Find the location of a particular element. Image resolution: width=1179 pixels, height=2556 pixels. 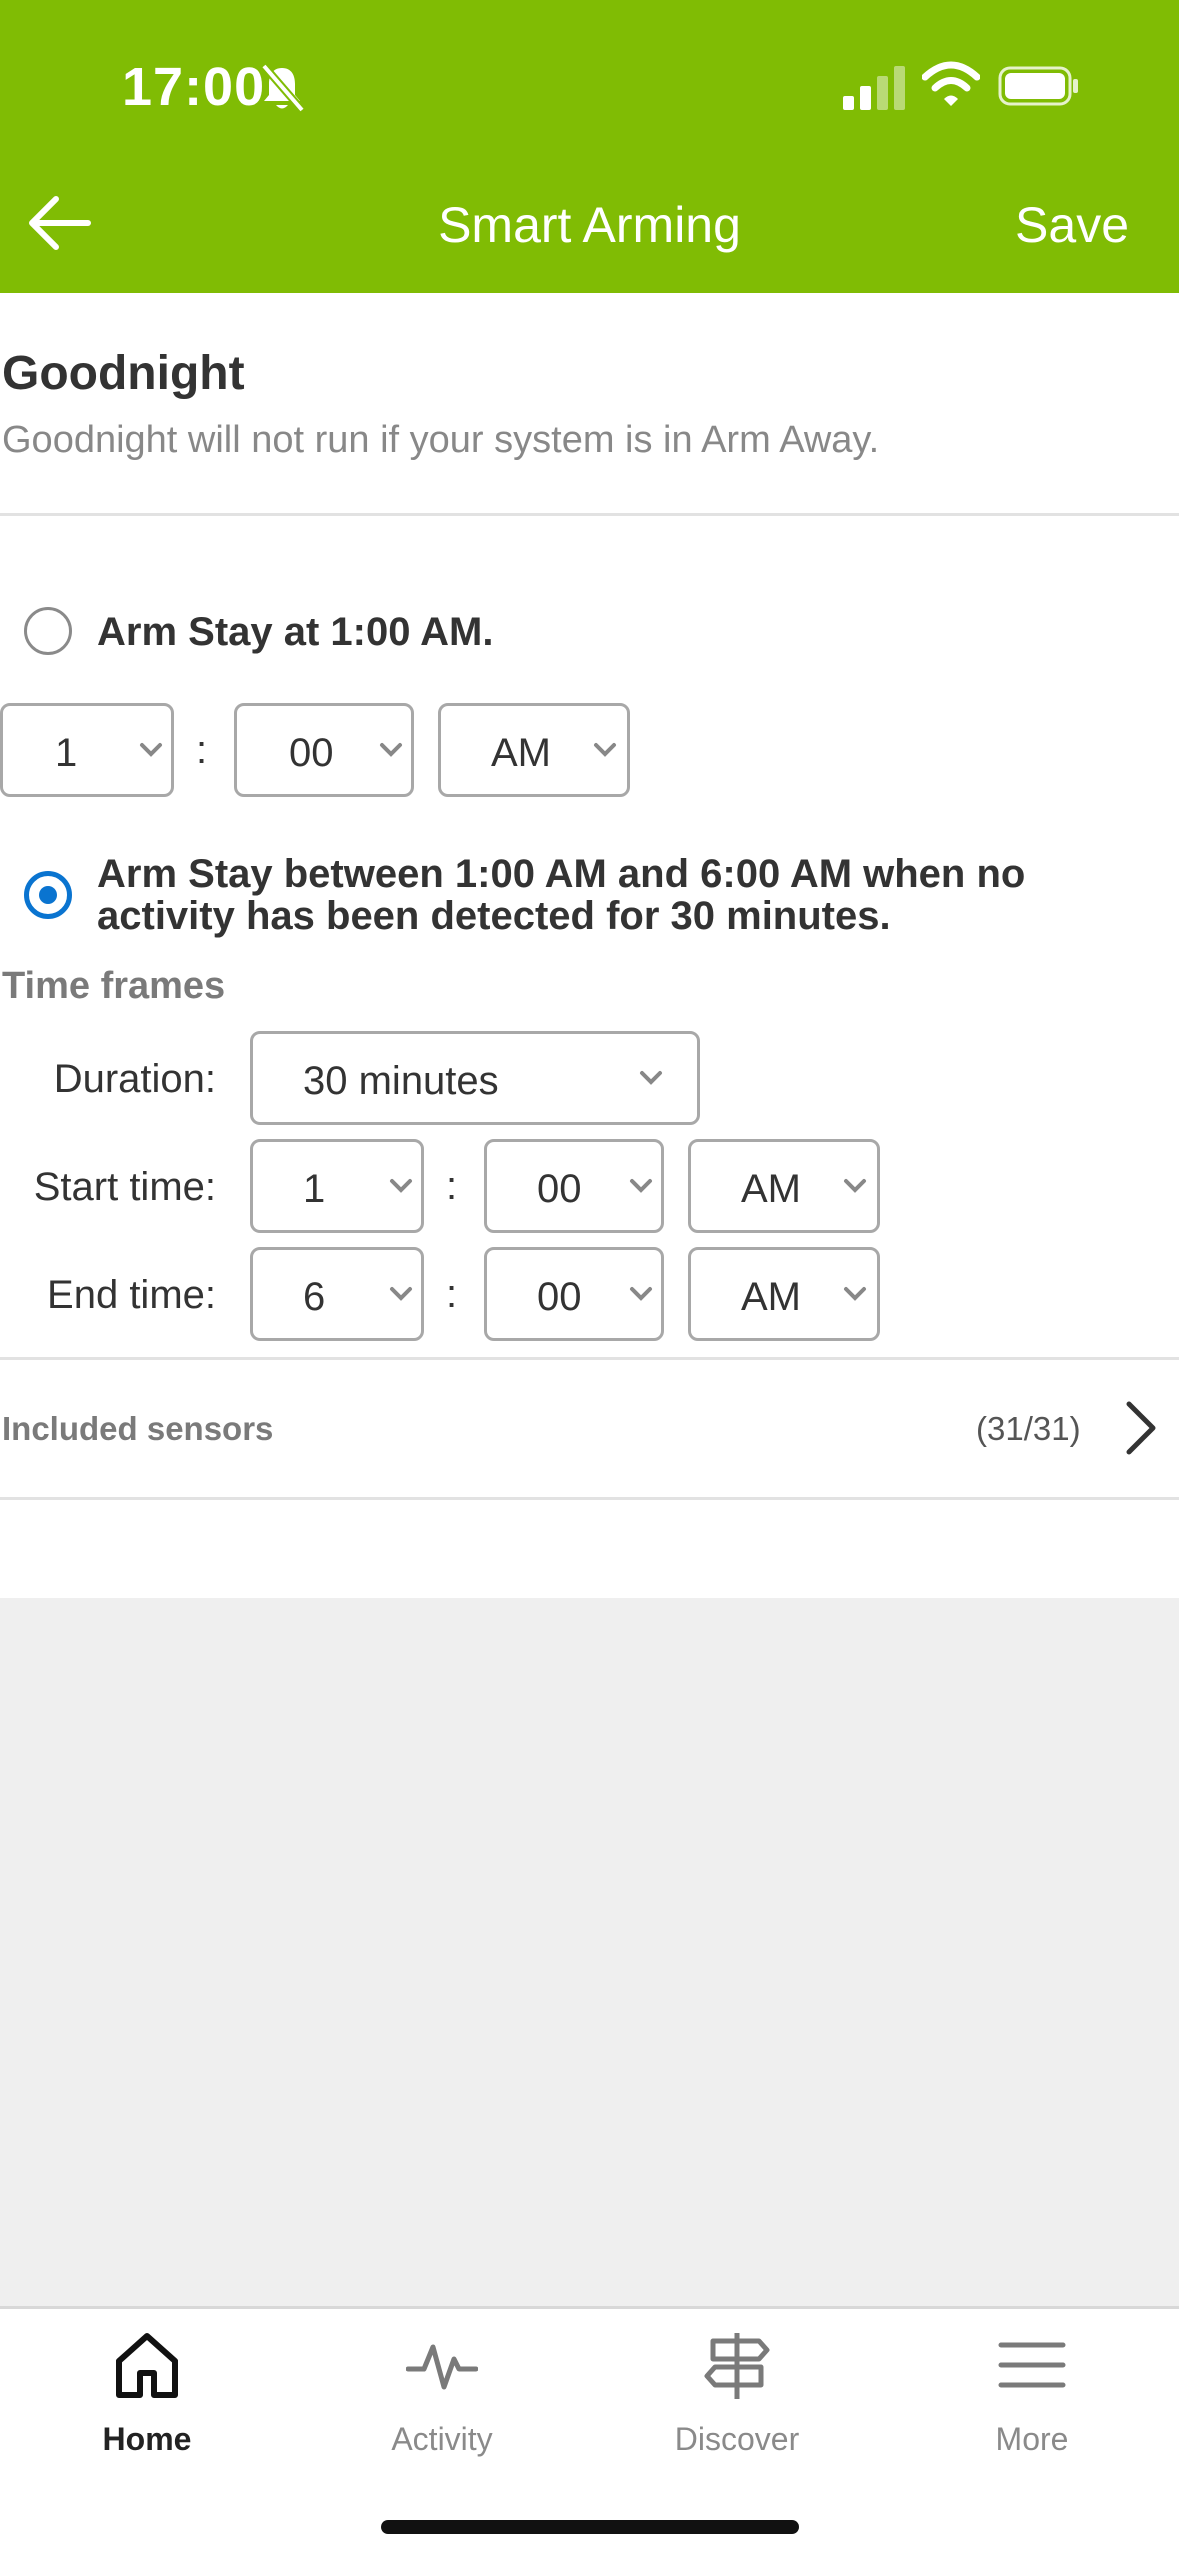

fixed-ampm-value: AM is located at coordinates (521, 753).